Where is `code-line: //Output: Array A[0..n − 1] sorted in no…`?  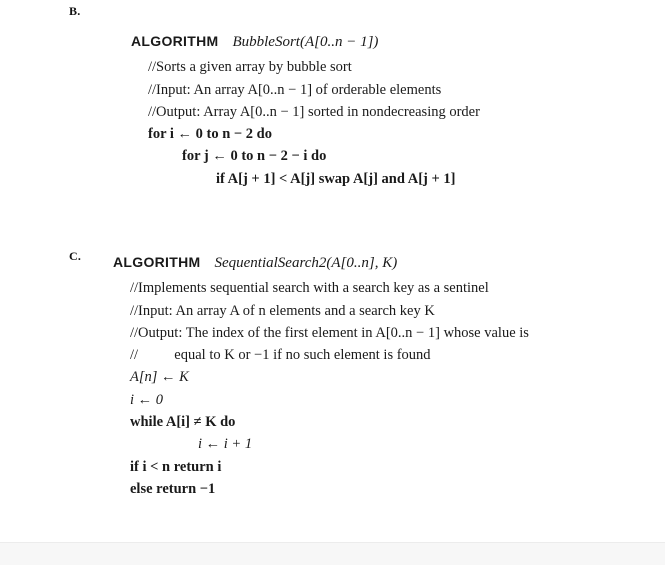
code-line: //Output: Array A[0..n − 1] sorted in no… is located at coordinates (314, 111).